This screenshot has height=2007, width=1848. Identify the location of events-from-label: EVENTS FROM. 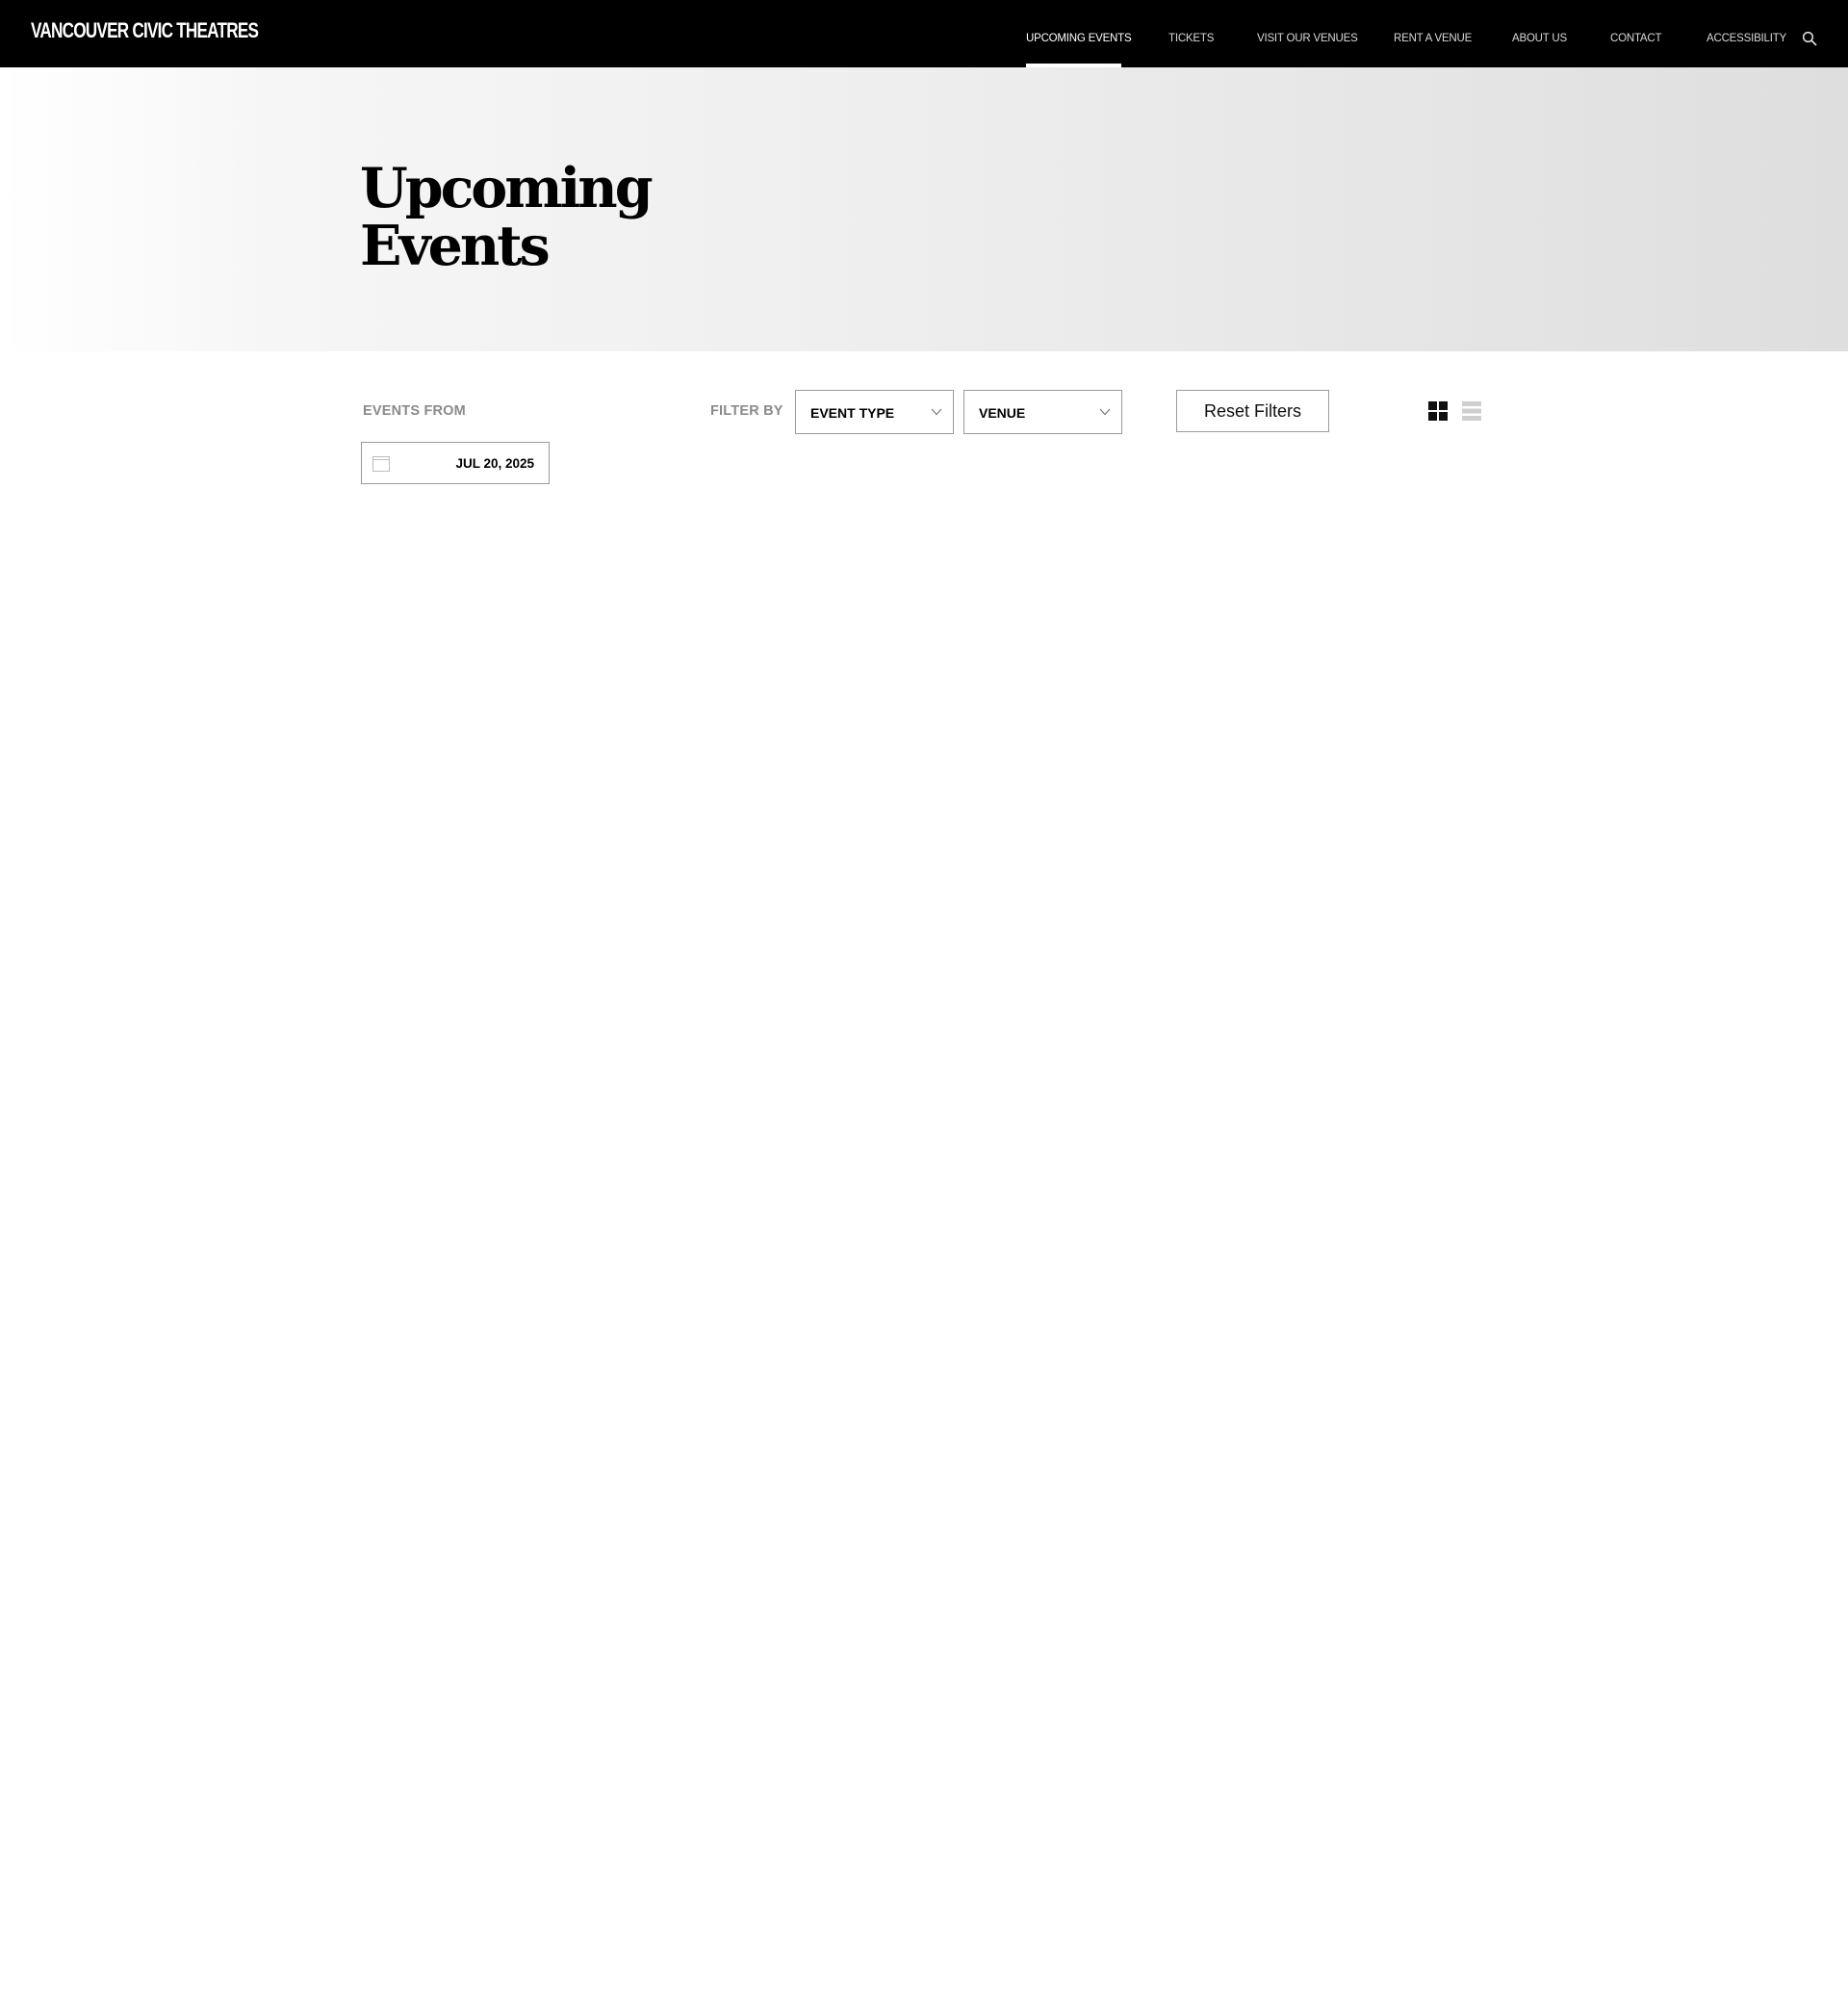
(414, 411).